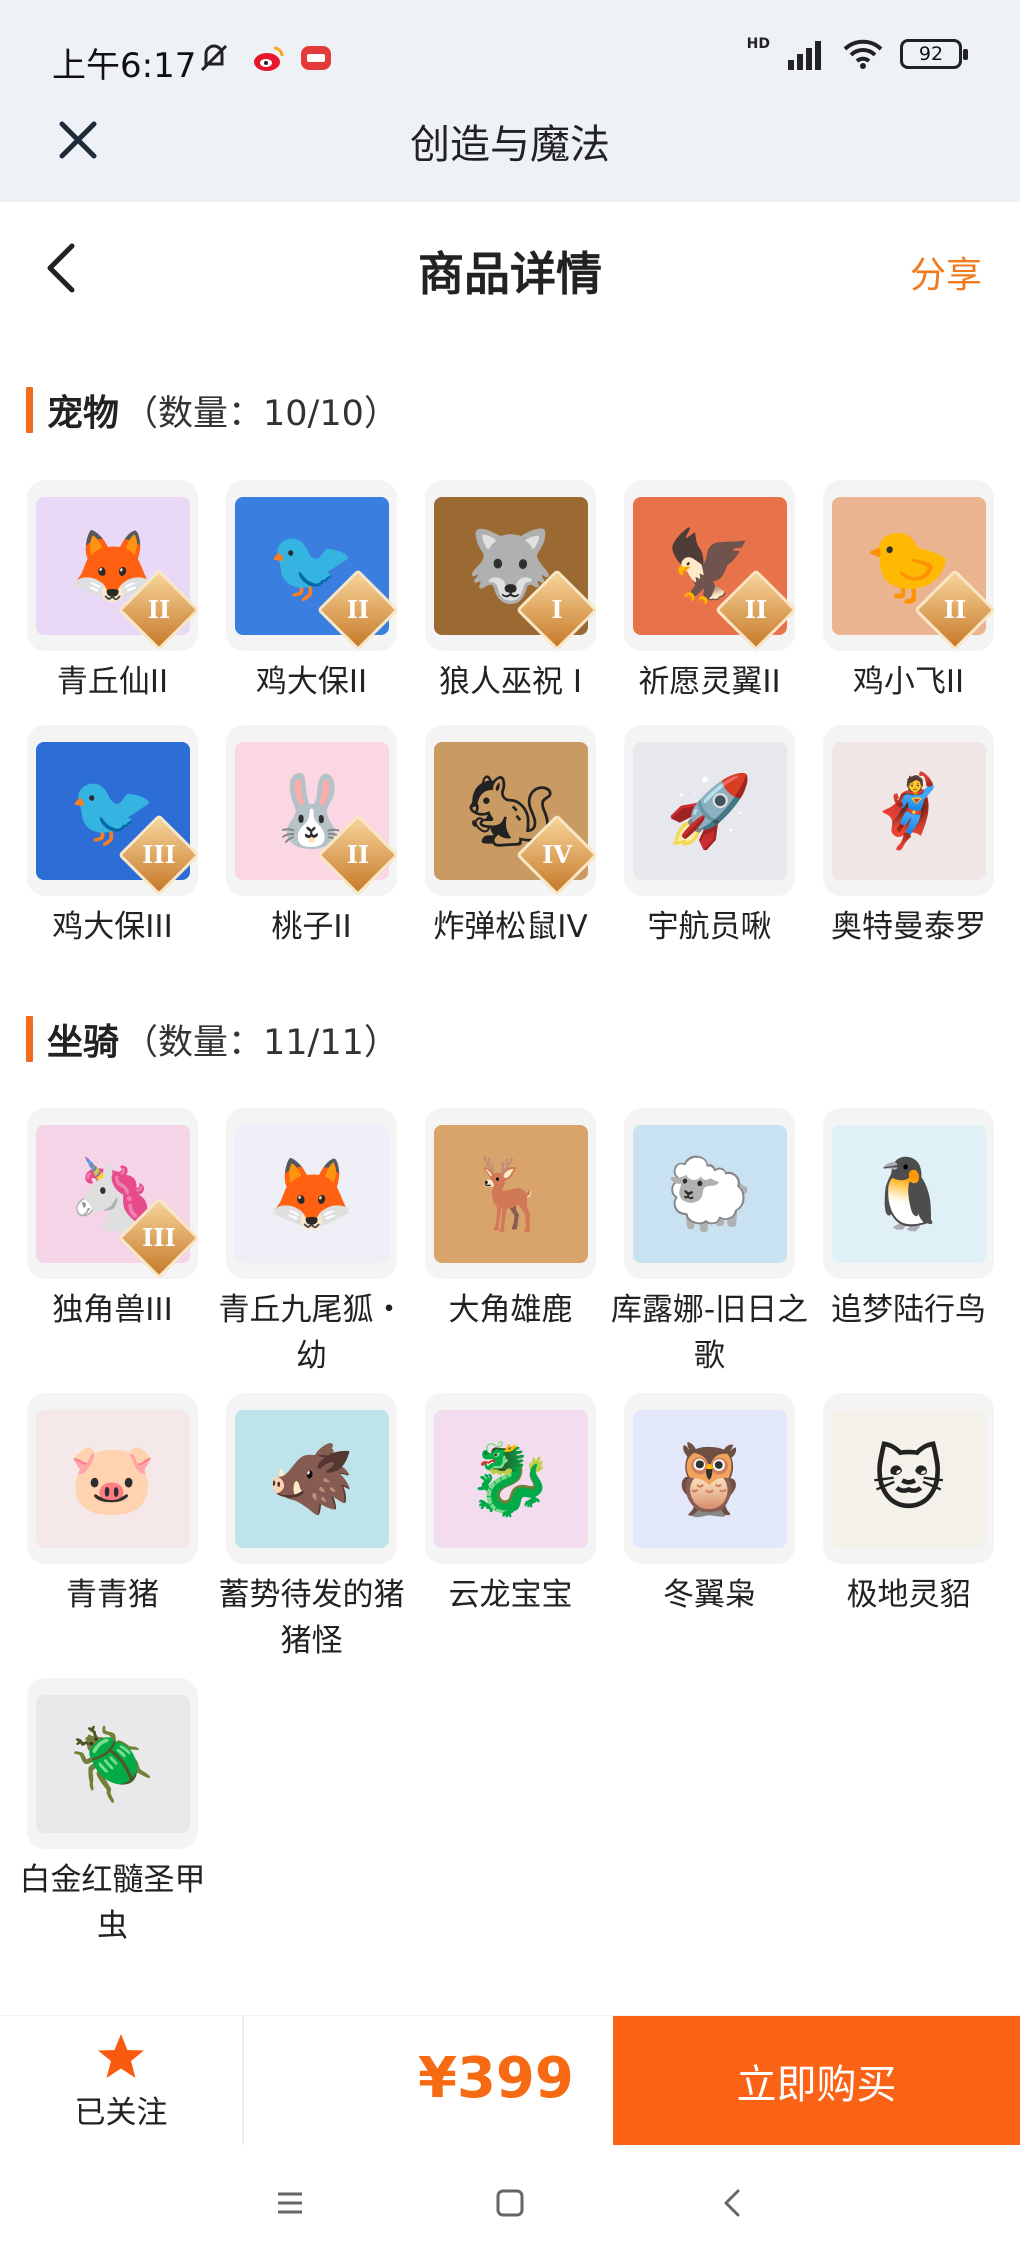 The width and height of the screenshot is (1020, 2267). I want to click on status-bar: 上午6:17 HD 92, so click(510, 58).